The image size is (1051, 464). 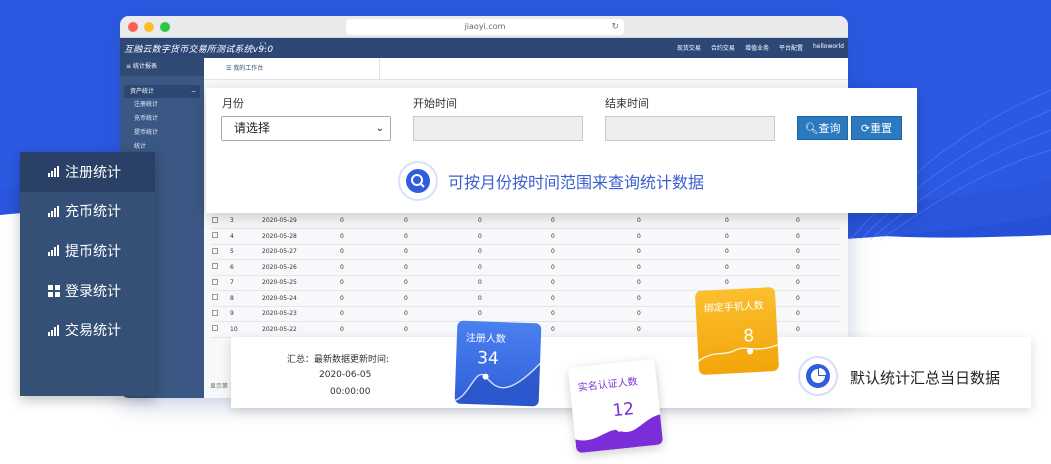 I want to click on end-time-label: 结束时间, so click(x=627, y=103).